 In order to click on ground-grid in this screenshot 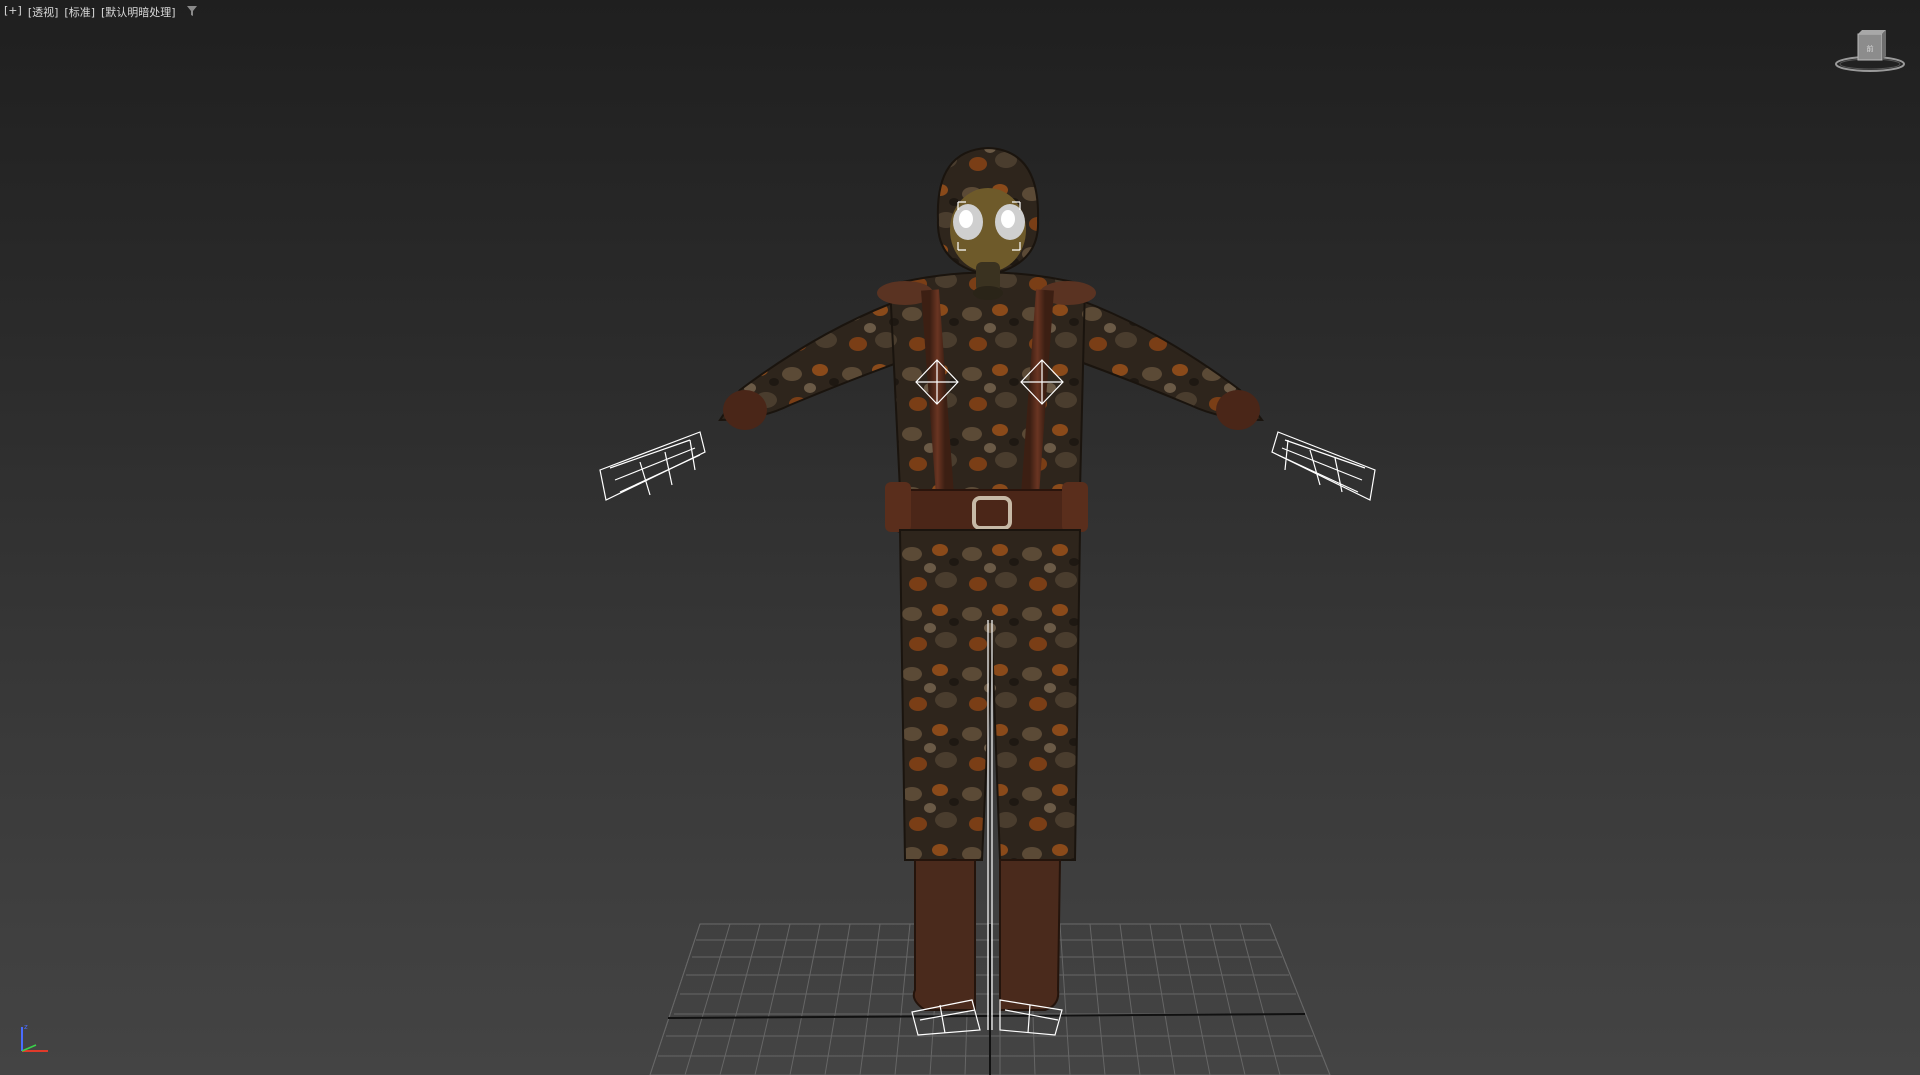, I will do `click(990, 999)`.